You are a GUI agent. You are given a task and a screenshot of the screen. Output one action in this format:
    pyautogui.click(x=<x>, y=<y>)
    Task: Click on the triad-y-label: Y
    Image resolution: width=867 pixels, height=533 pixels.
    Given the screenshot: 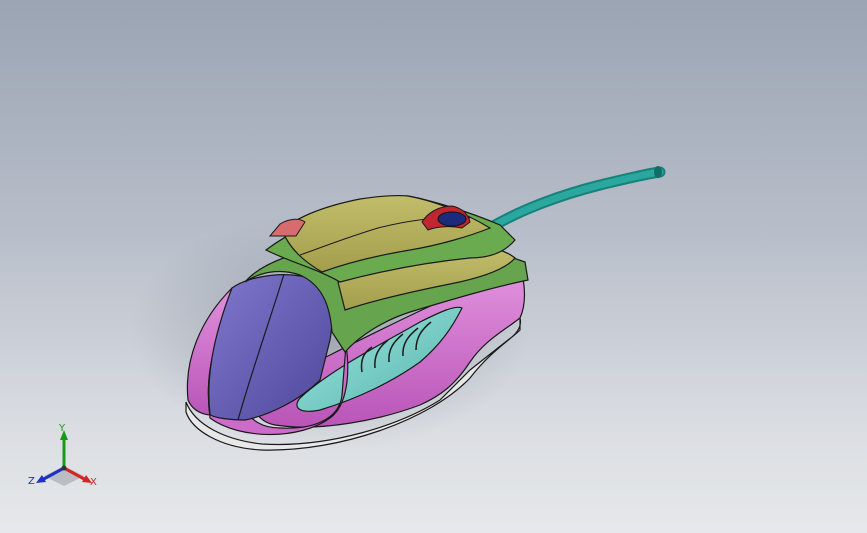 What is the action you would take?
    pyautogui.click(x=62, y=428)
    